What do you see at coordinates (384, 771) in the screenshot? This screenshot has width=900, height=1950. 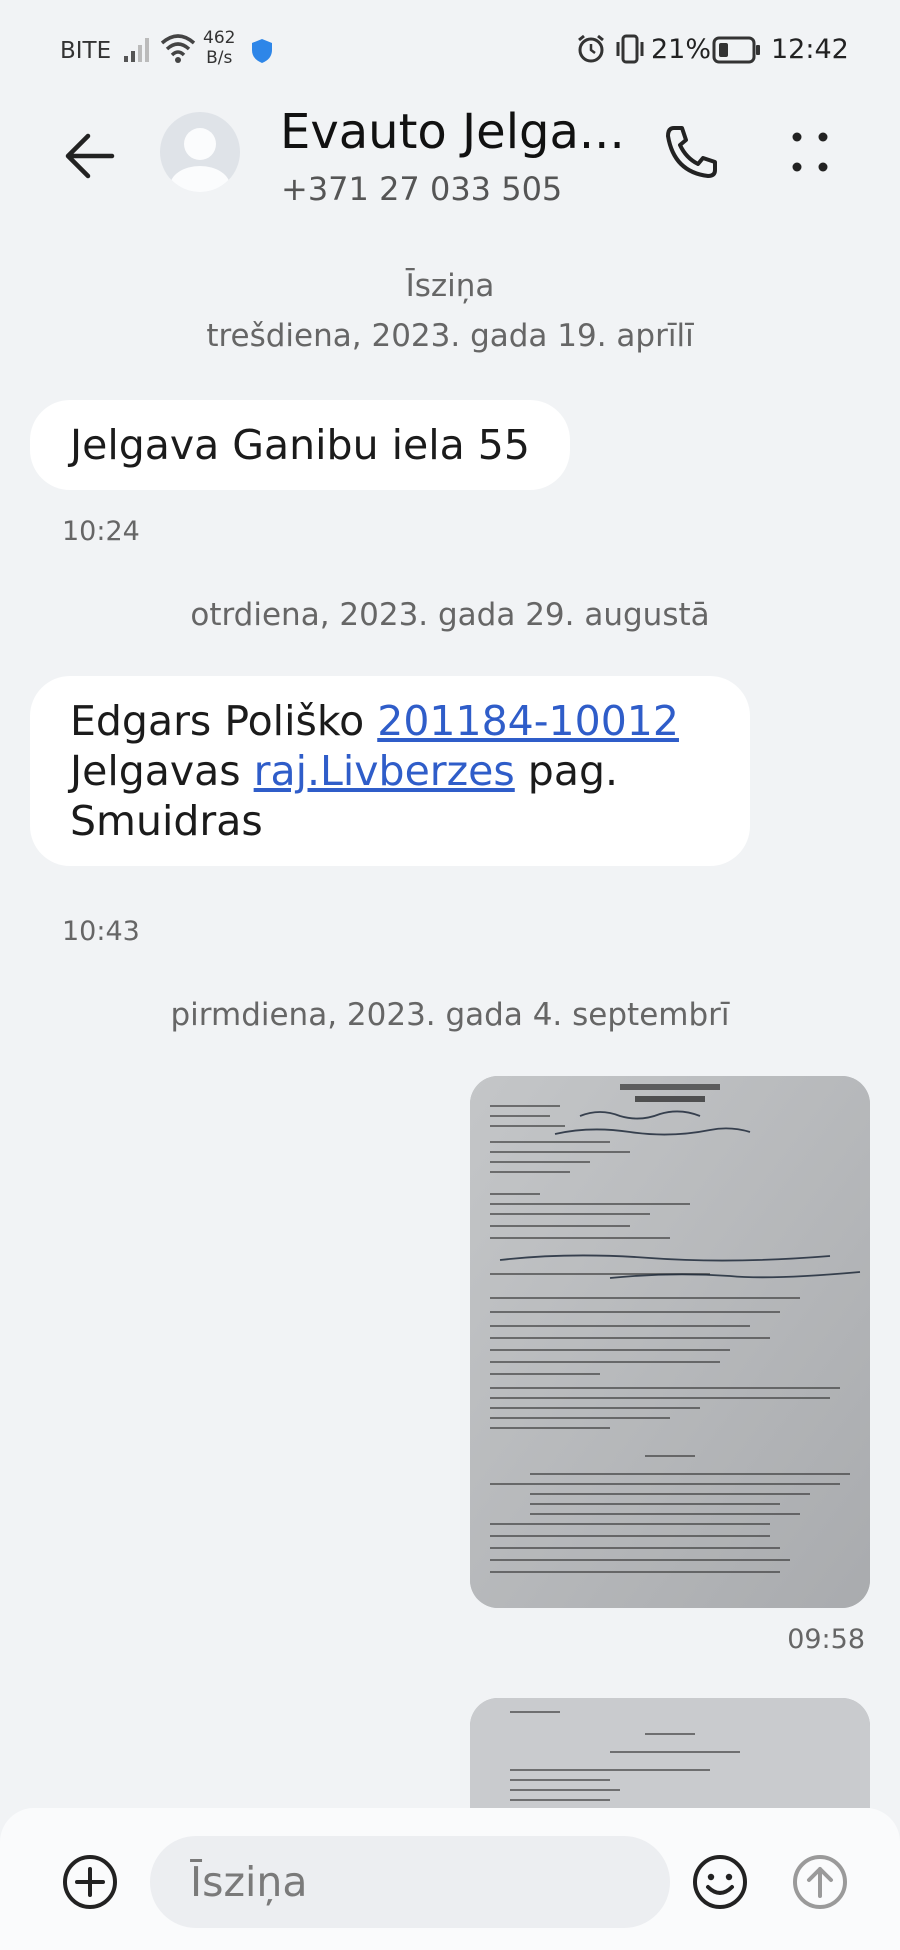 I see `message-link: raj.Livberzes` at bounding box center [384, 771].